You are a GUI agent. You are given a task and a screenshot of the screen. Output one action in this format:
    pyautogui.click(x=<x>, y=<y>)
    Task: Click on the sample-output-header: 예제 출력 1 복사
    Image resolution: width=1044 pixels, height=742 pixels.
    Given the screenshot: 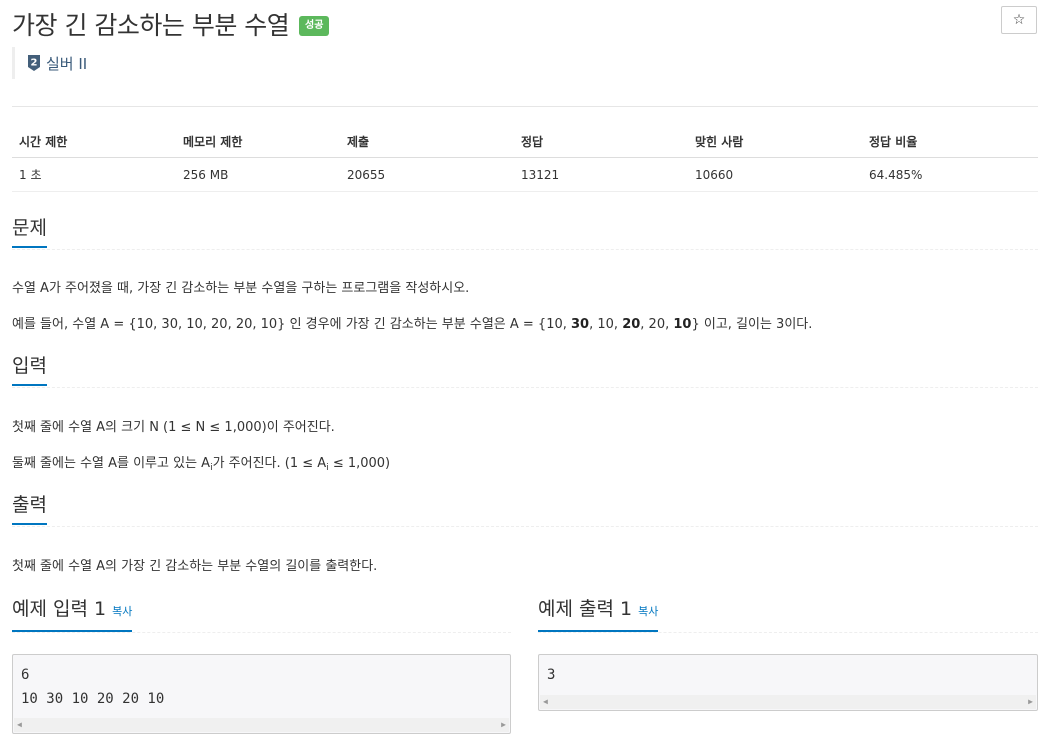 What is the action you would take?
    pyautogui.click(x=788, y=614)
    